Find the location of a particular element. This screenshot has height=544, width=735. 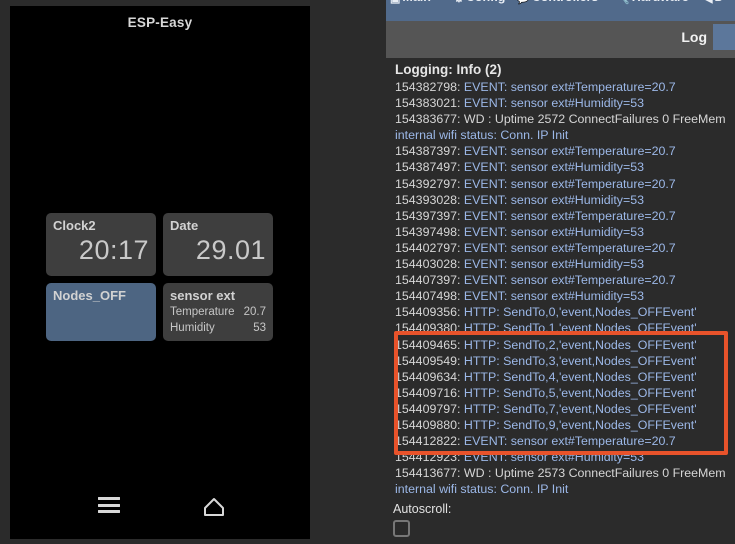

tab-d: ◀D is located at coordinates (714, 2).